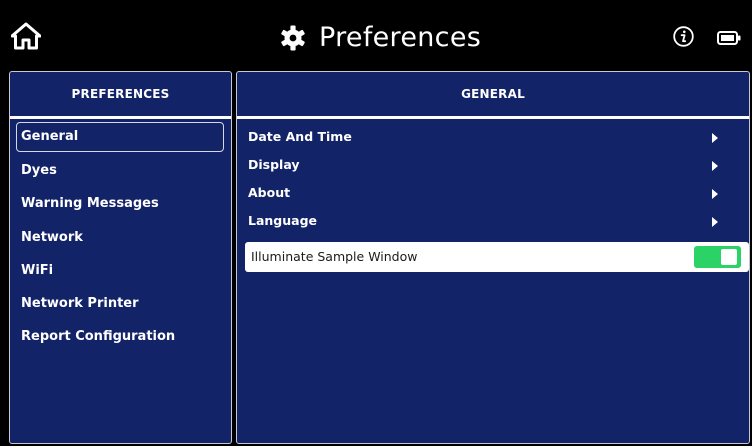 The width and height of the screenshot is (752, 446). Describe the element at coordinates (274, 164) in the screenshot. I see `row-label: Display` at that location.